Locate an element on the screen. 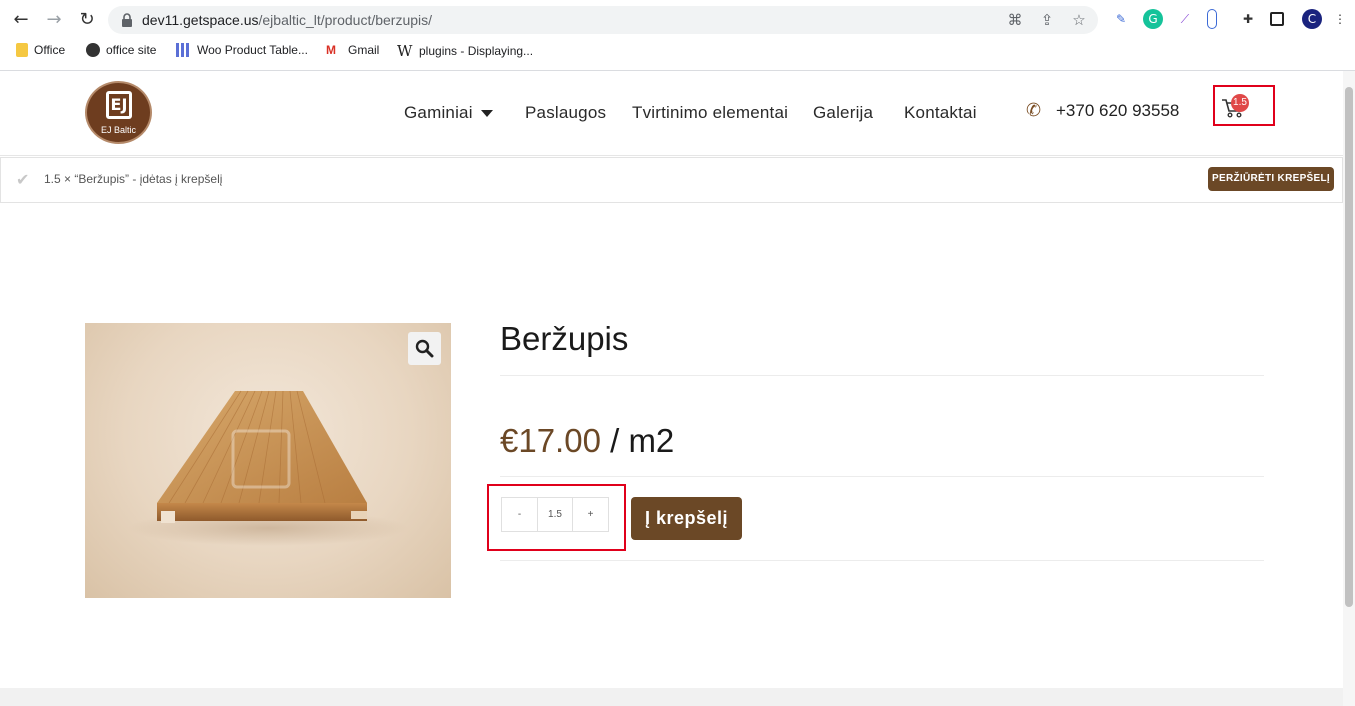 The height and width of the screenshot is (706, 1355). quantity-input: 1.5 is located at coordinates (555, 514).